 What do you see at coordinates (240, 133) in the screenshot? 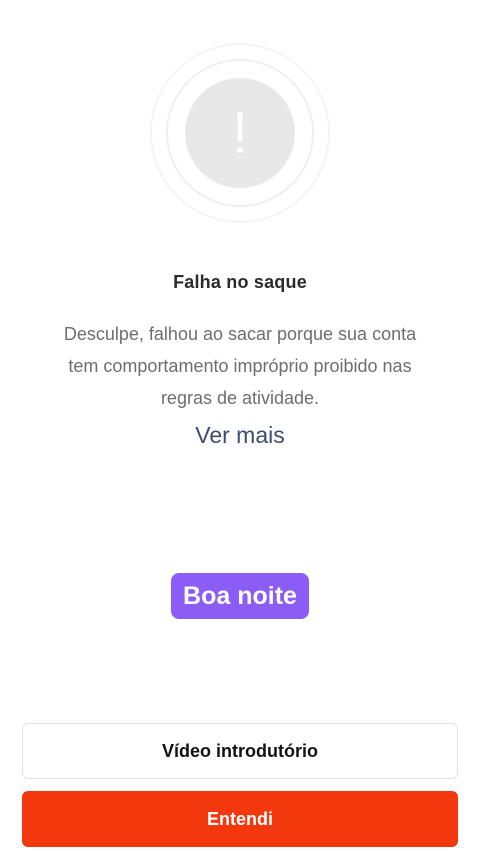
I see `exclamation-icon` at bounding box center [240, 133].